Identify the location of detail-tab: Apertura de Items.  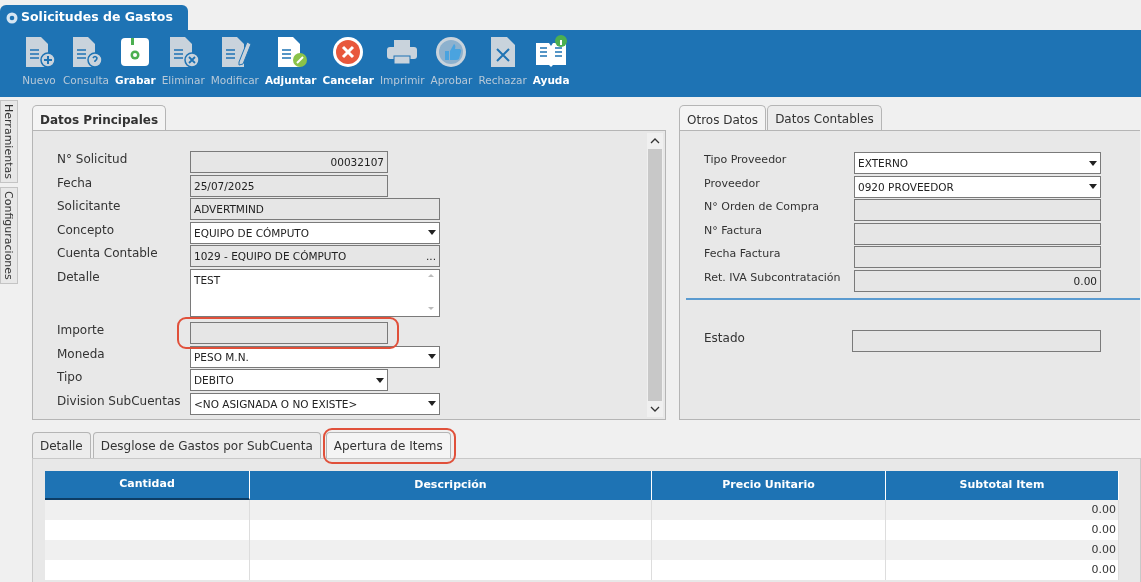
(388, 445).